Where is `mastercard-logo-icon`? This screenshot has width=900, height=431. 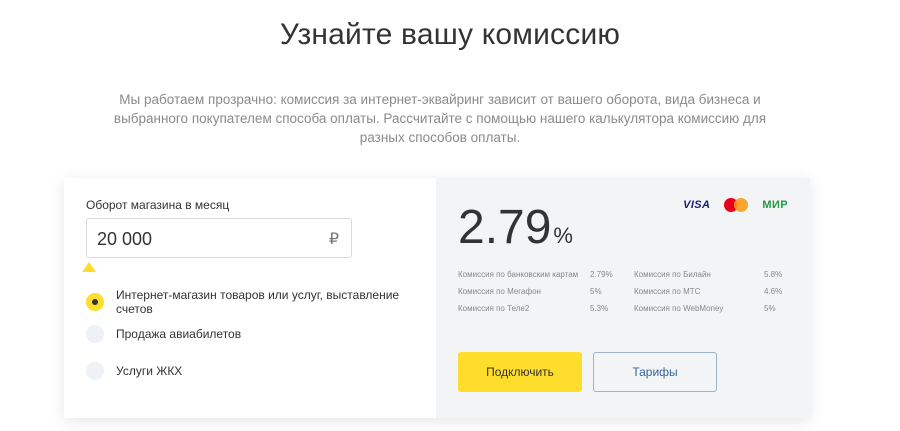
mastercard-logo-icon is located at coordinates (736, 205).